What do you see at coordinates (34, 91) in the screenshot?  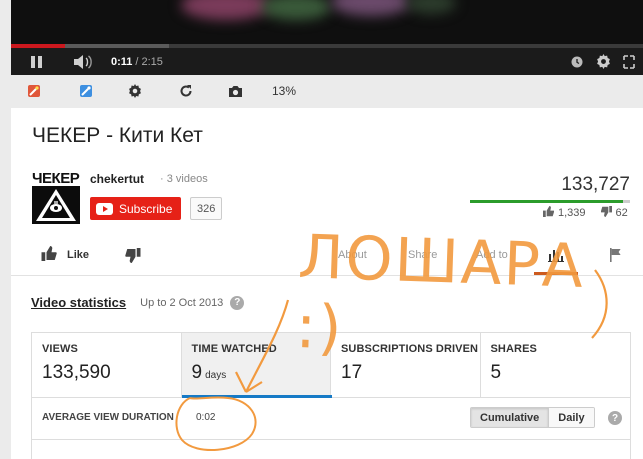 I see `magic-wand-icon` at bounding box center [34, 91].